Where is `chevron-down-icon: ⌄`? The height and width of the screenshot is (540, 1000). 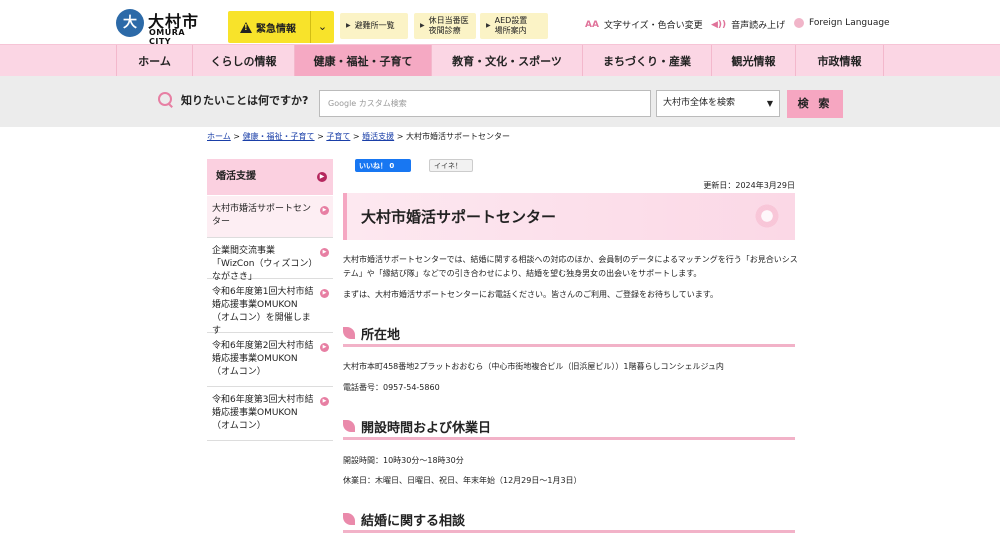
chevron-down-icon: ⌄ is located at coordinates (322, 27).